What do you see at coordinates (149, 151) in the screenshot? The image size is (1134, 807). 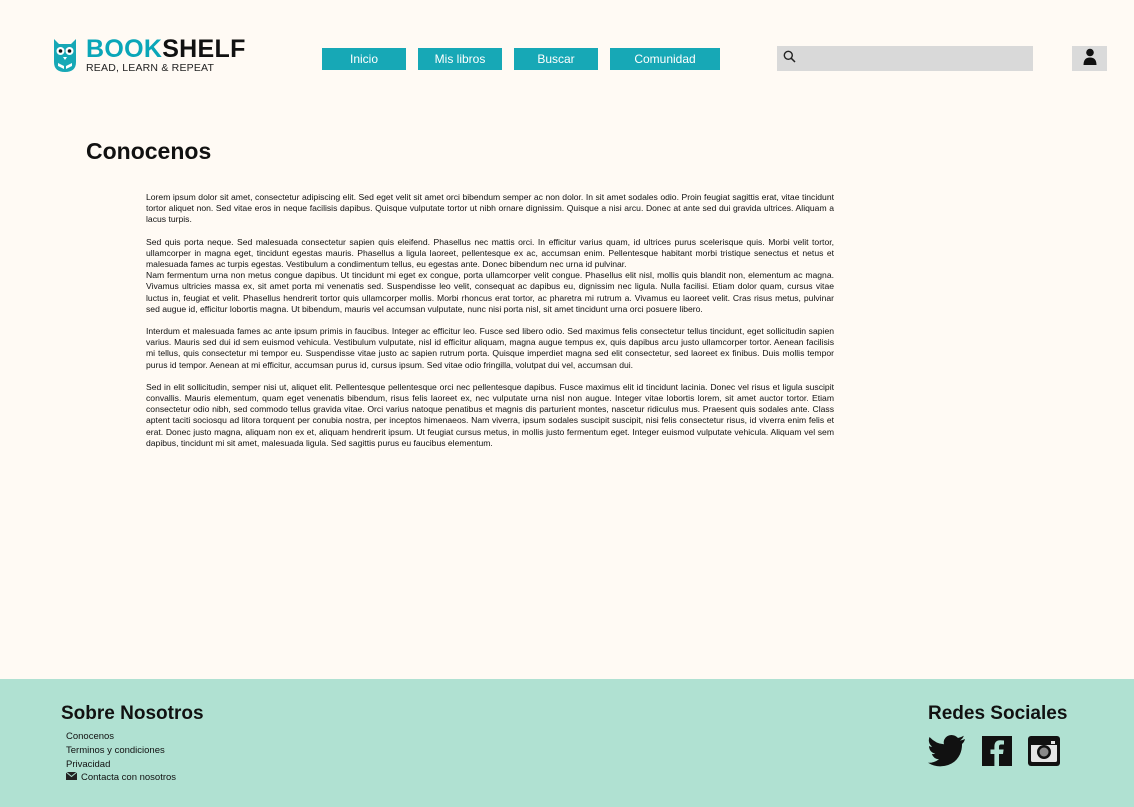 I see `page-title: Conocenos` at bounding box center [149, 151].